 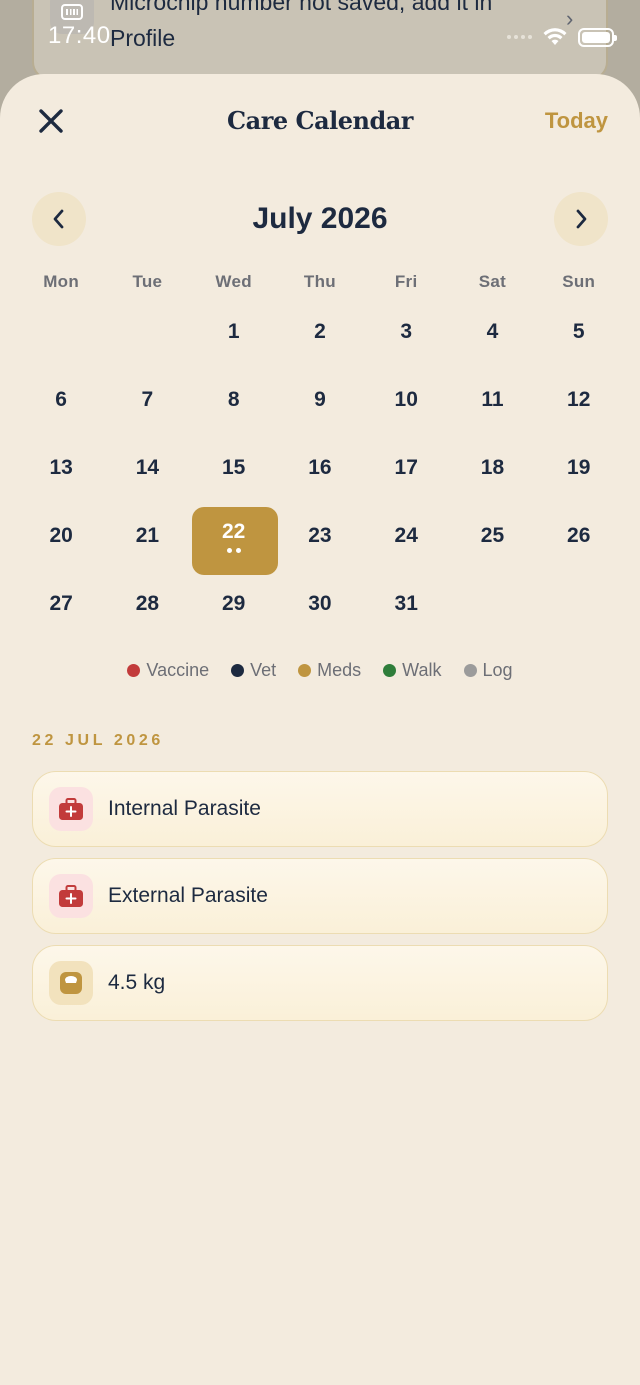 I want to click on legend-item-walk: Walk, so click(x=412, y=670).